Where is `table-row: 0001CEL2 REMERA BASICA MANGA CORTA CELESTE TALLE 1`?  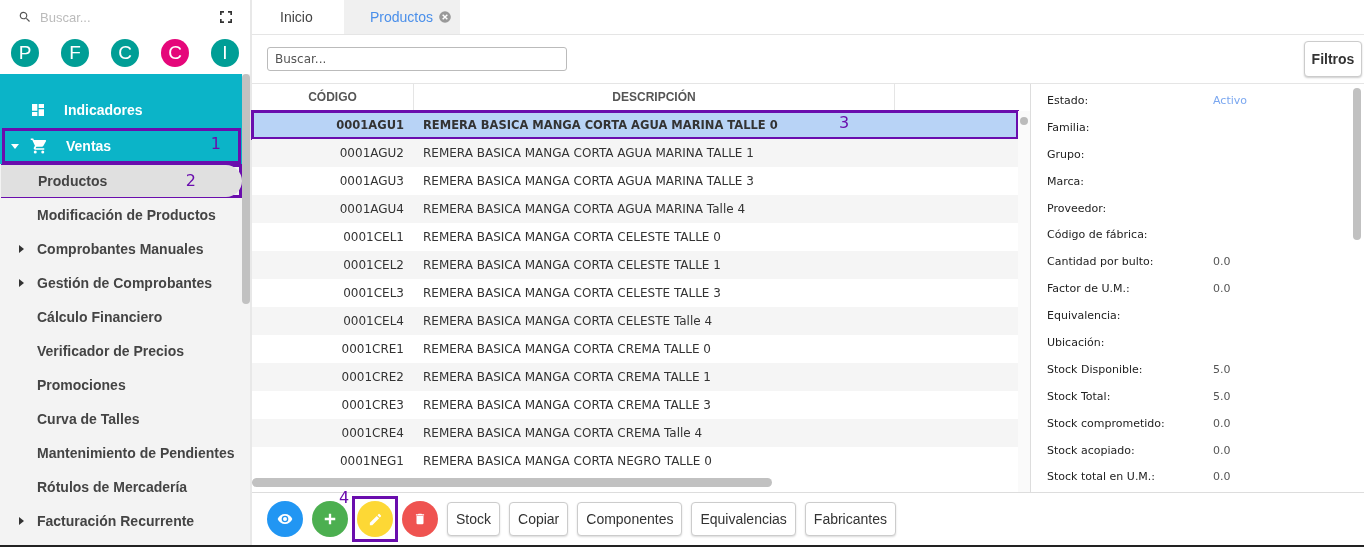
table-row: 0001CEL2 REMERA BASICA MANGA CORTA CELESTE TALLE 1 is located at coordinates (635, 265).